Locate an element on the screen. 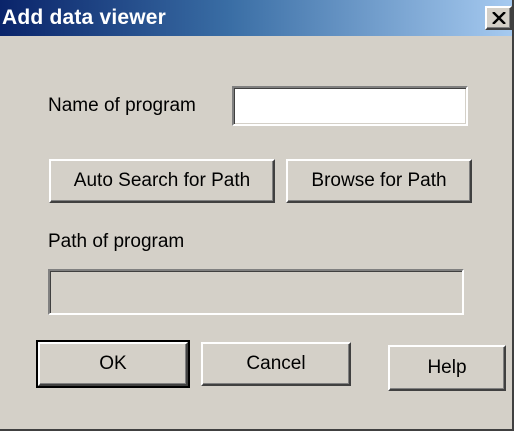 Image resolution: width=514 pixels, height=431 pixels. path-of-program-field is located at coordinates (256, 292).